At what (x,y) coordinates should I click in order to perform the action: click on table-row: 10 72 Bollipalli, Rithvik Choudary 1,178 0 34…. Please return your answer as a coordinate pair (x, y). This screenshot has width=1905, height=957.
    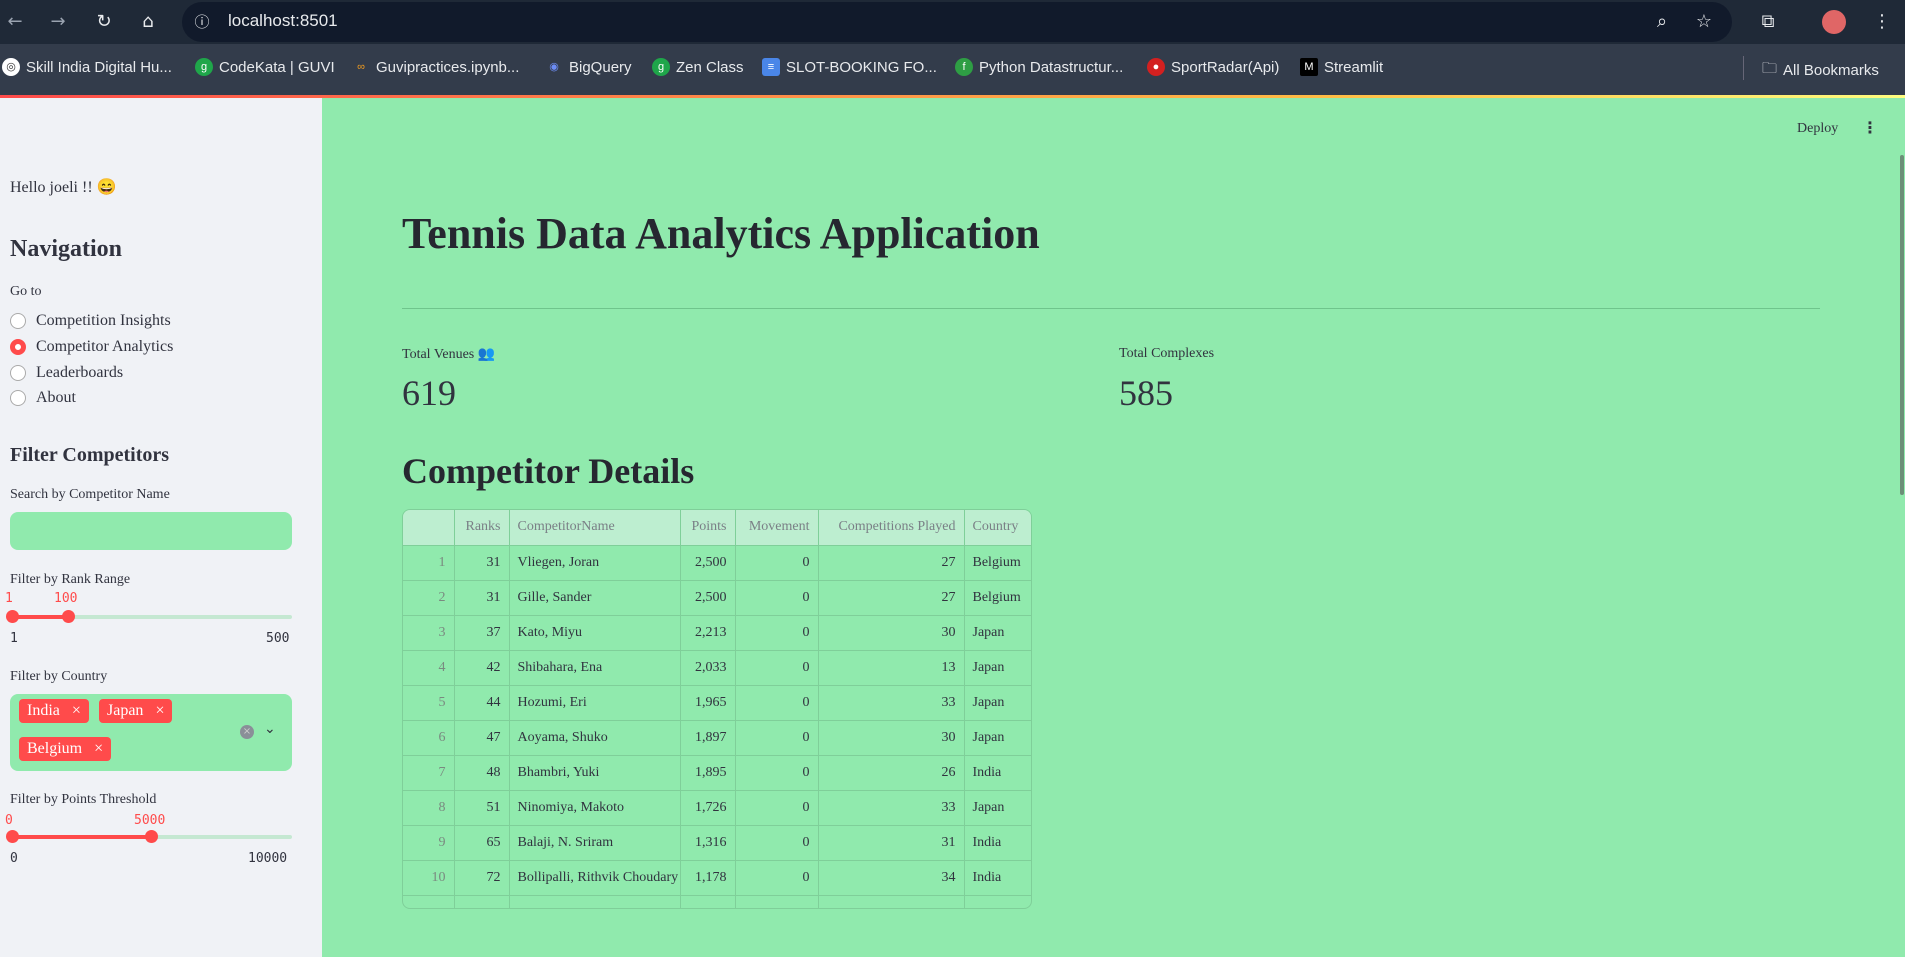
    Looking at the image, I should click on (717, 878).